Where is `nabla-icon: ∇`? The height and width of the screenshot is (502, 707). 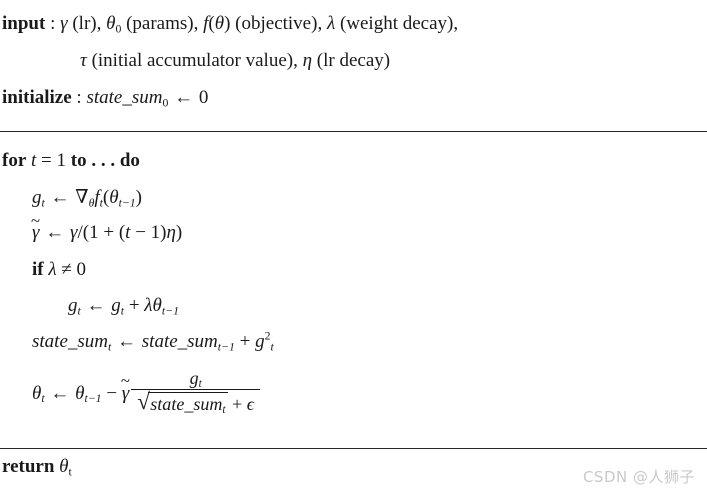
nabla-icon: ∇ is located at coordinates (82, 197).